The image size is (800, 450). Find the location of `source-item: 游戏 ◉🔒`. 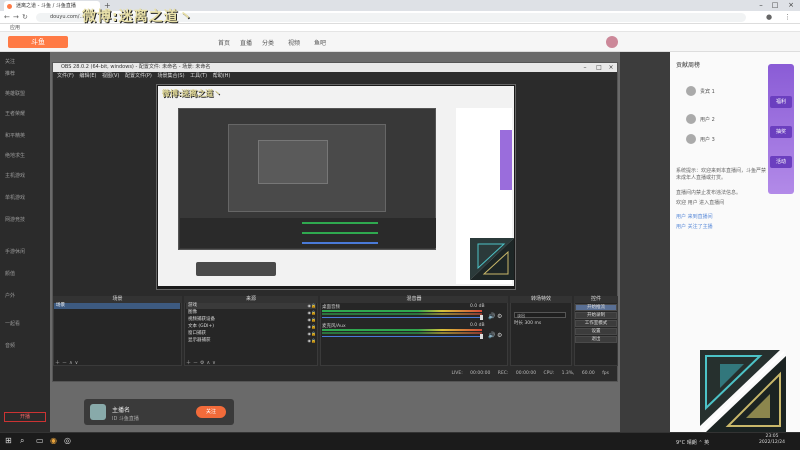

source-item: 游戏 ◉🔒 is located at coordinates (251, 306).